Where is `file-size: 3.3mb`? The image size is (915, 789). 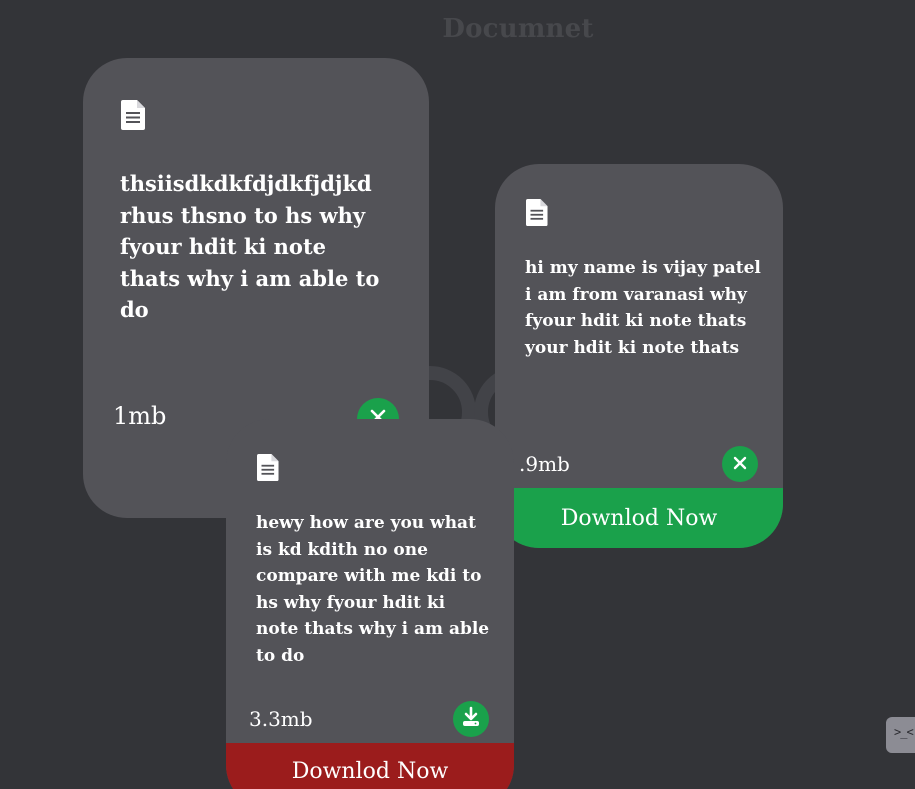 file-size: 3.3mb is located at coordinates (281, 719).